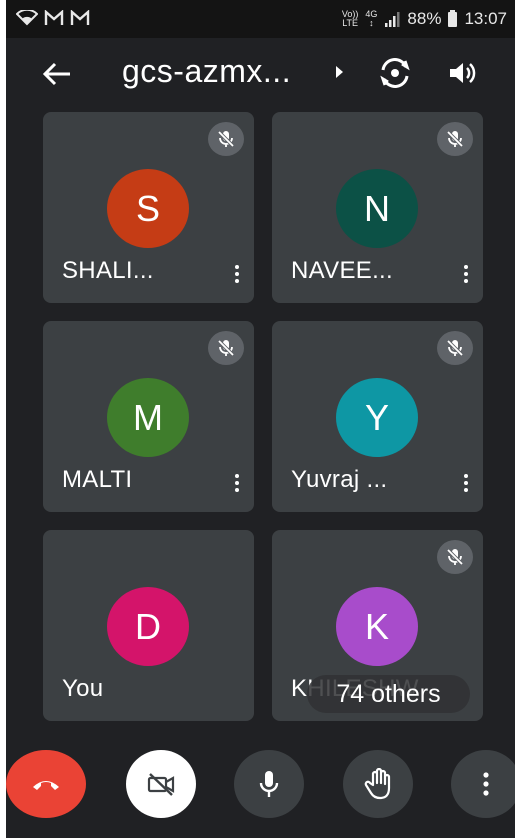 The image size is (521, 838). I want to click on avatar: M, so click(148, 417).